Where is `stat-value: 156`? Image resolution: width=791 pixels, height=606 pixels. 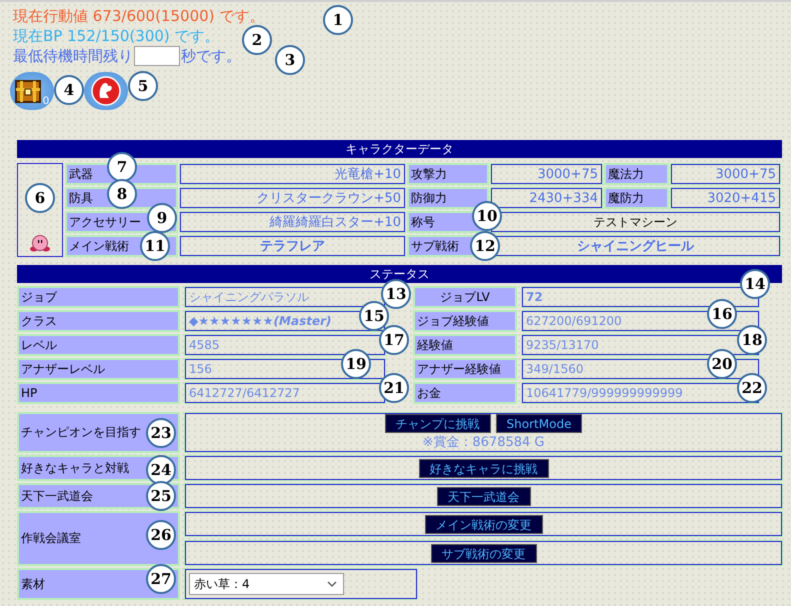 stat-value: 156 is located at coordinates (200, 369).